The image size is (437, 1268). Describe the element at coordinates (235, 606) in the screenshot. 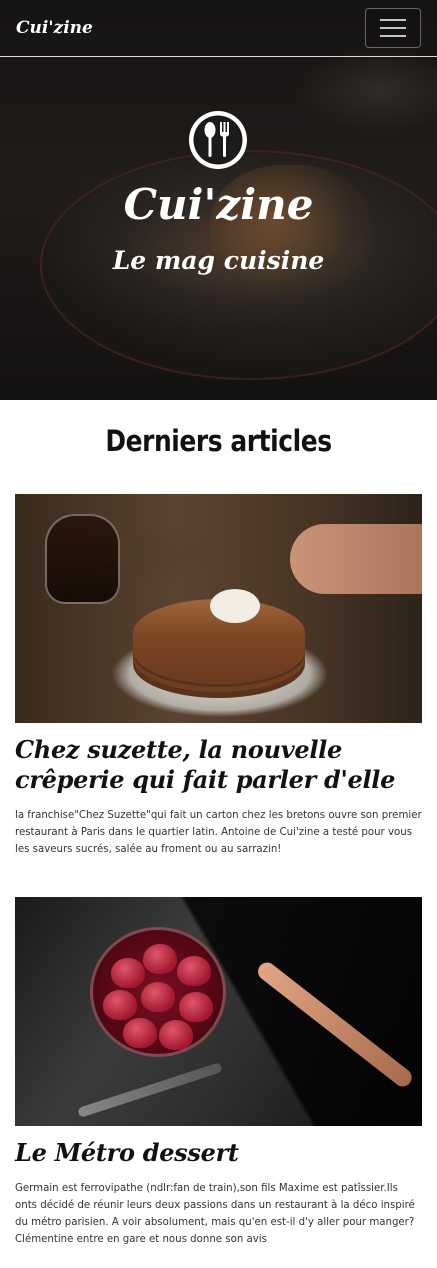

I see `cream-graphic` at that location.